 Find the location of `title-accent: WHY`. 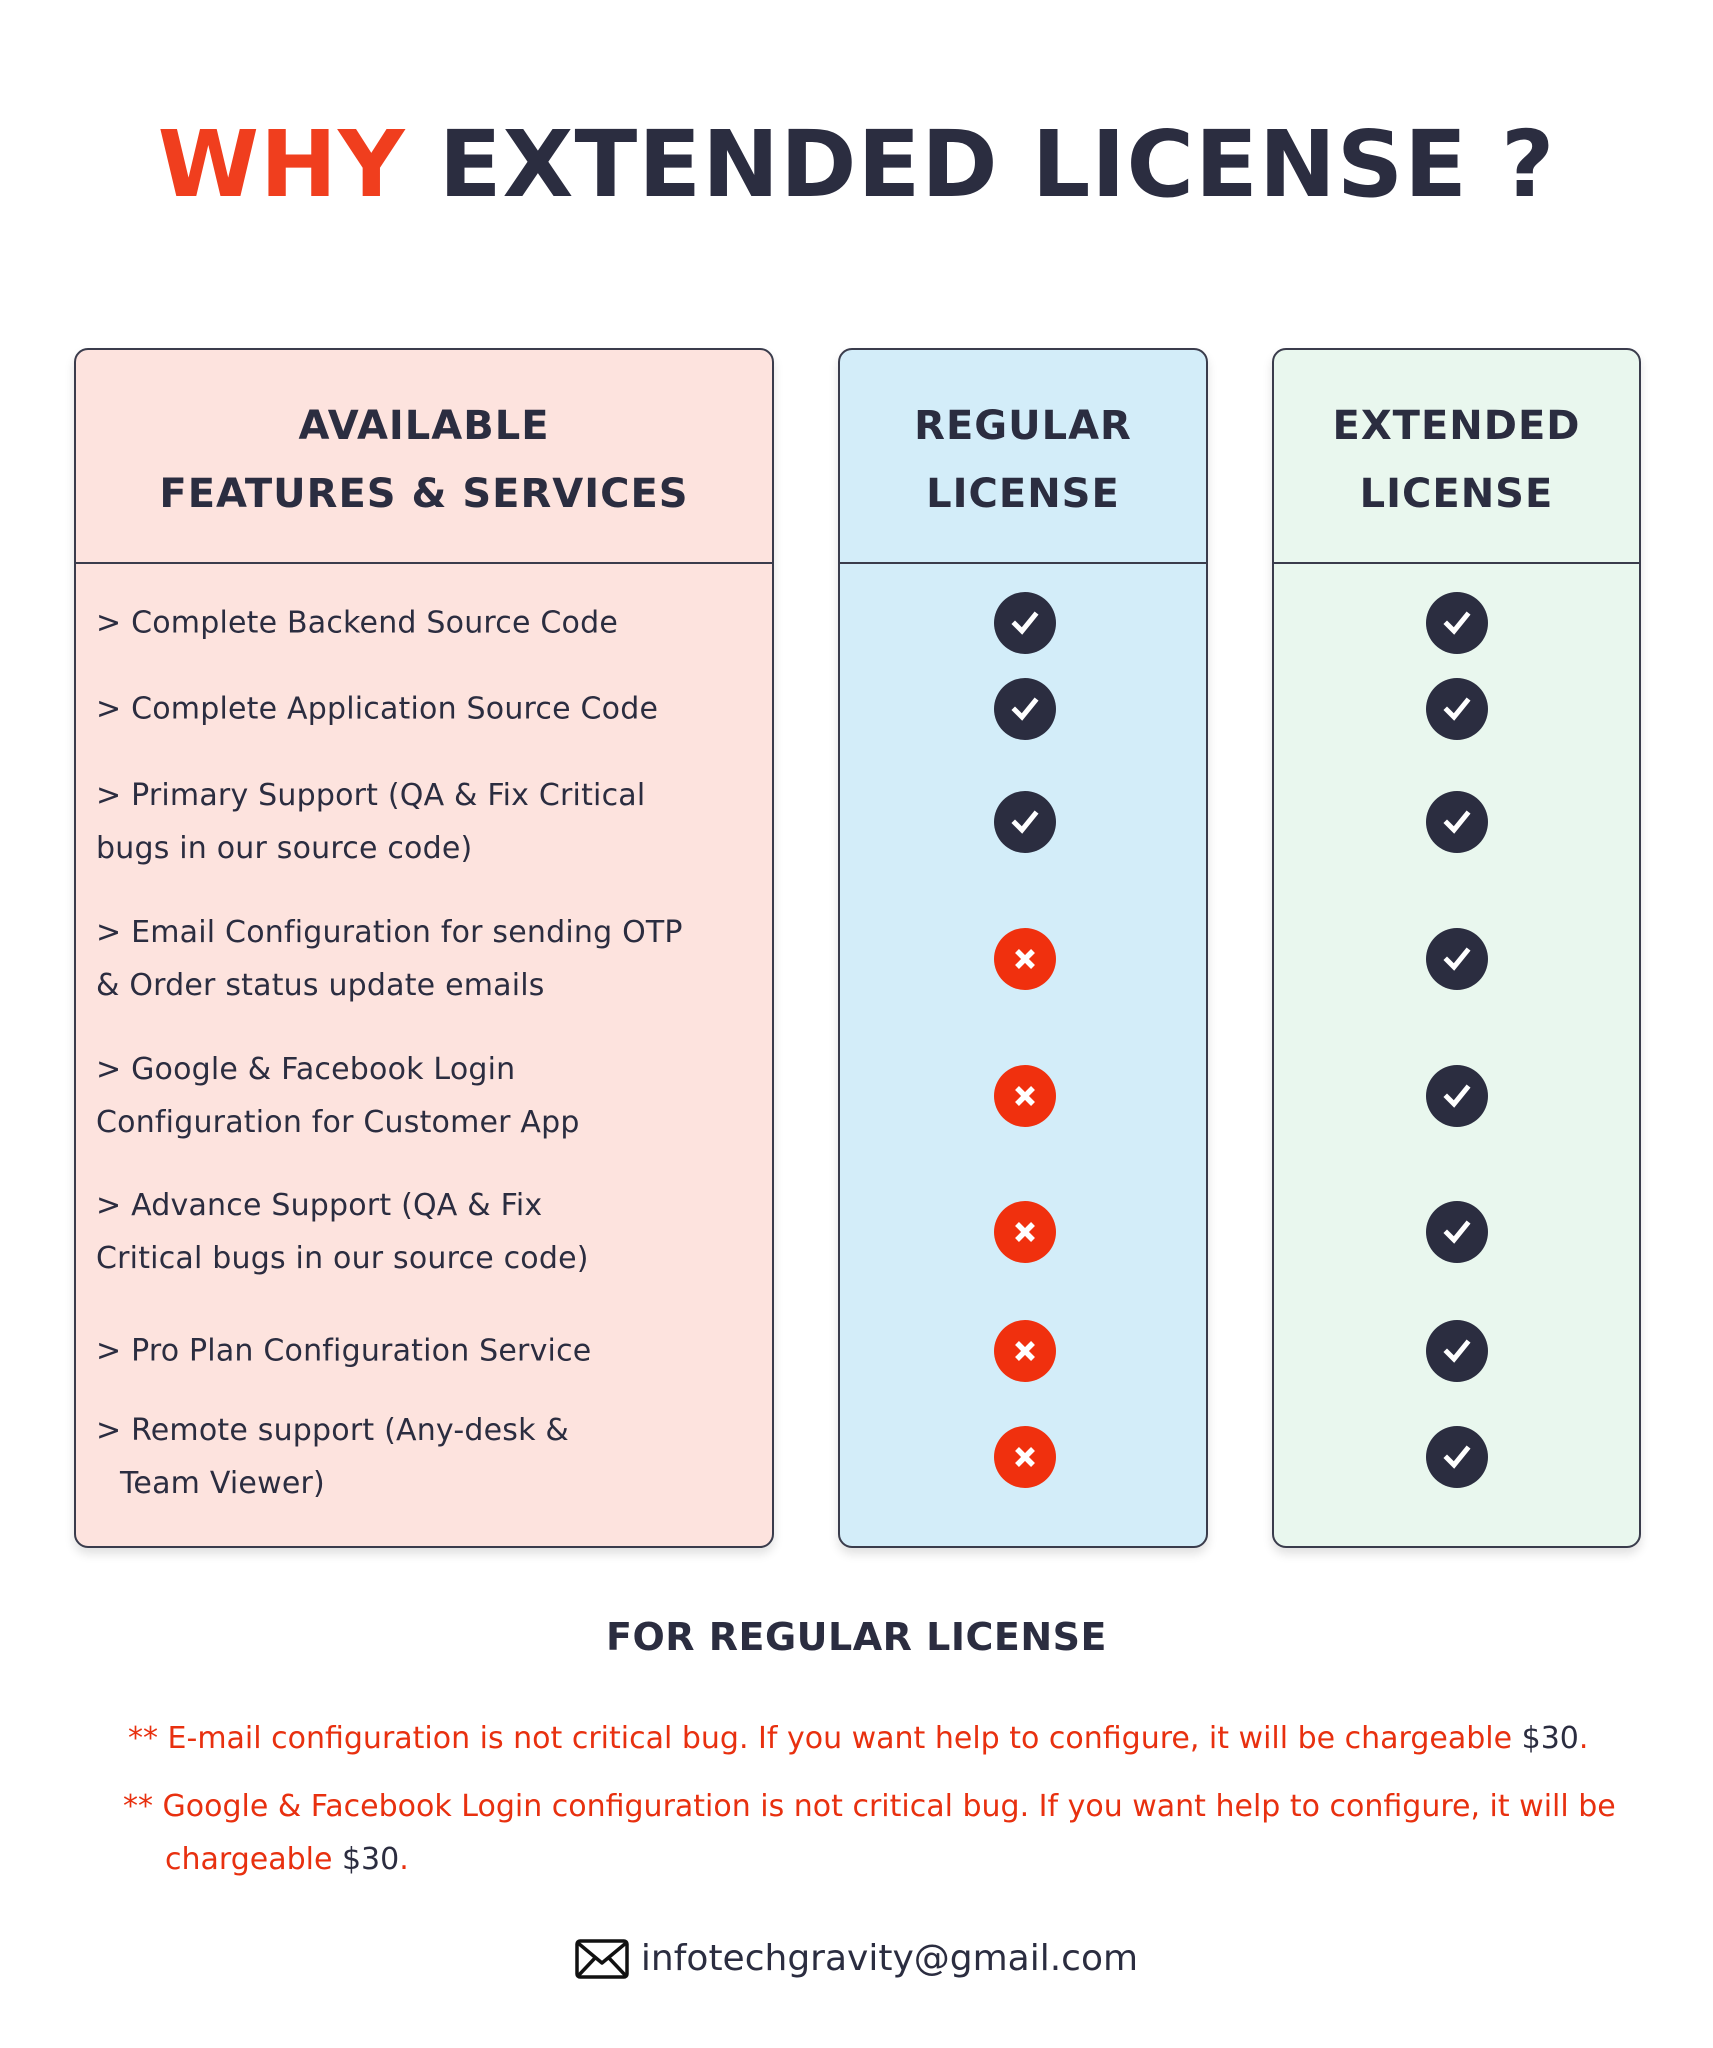

title-accent: WHY is located at coordinates (281, 164).